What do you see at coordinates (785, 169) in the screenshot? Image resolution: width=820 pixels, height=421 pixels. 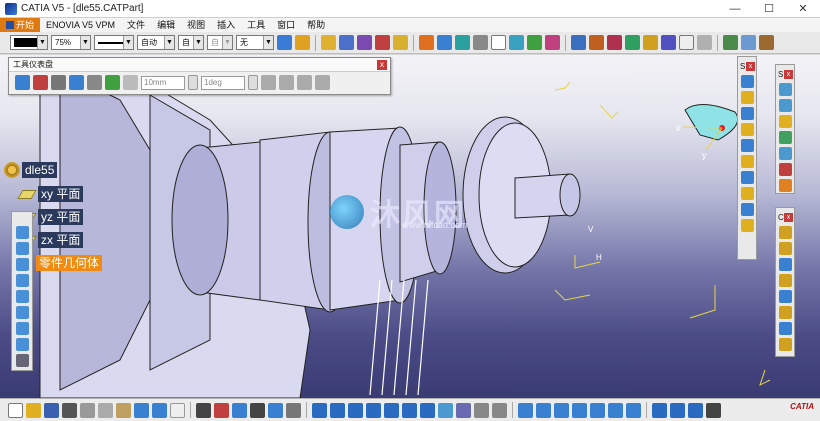 I see `blend-icon` at bounding box center [785, 169].